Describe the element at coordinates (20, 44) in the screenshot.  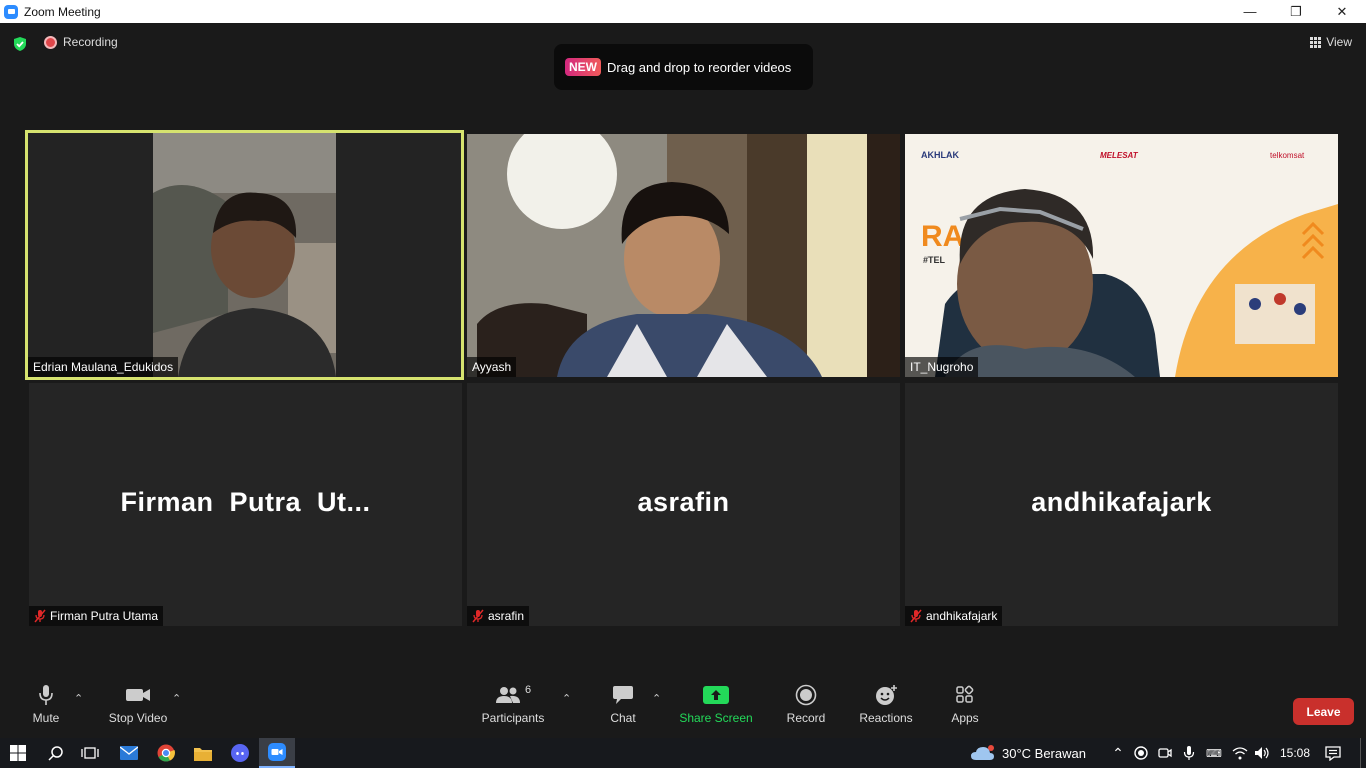
I see `encryption-shield-icon` at that location.